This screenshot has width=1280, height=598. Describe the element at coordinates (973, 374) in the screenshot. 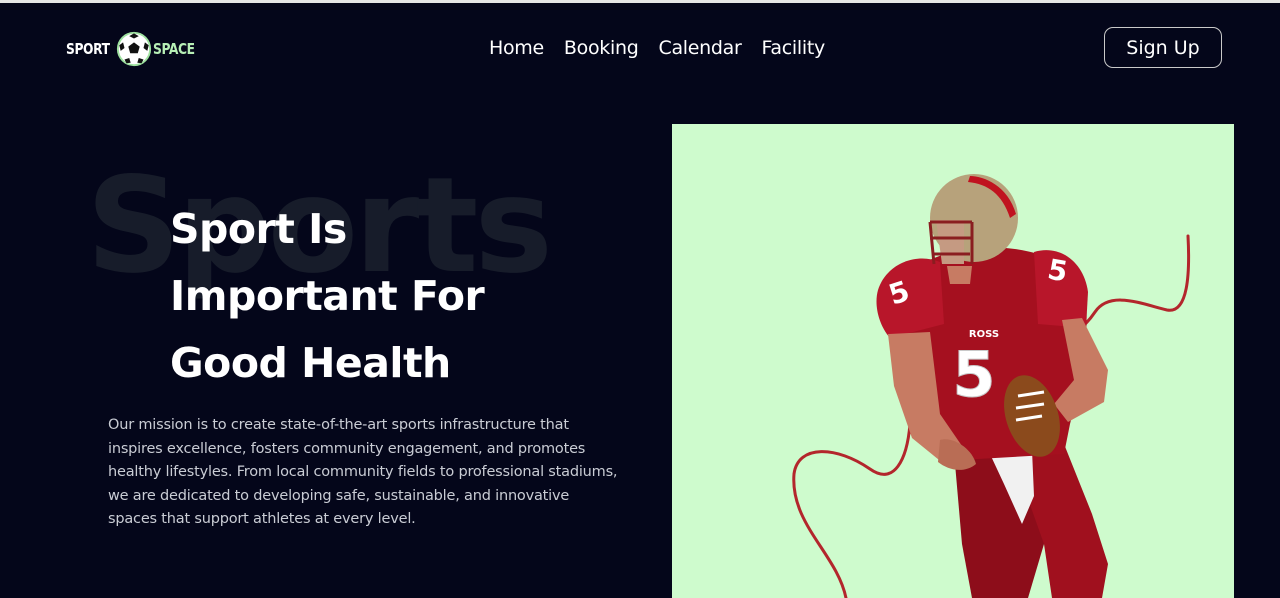

I see `jersey-number-front: 5` at that location.